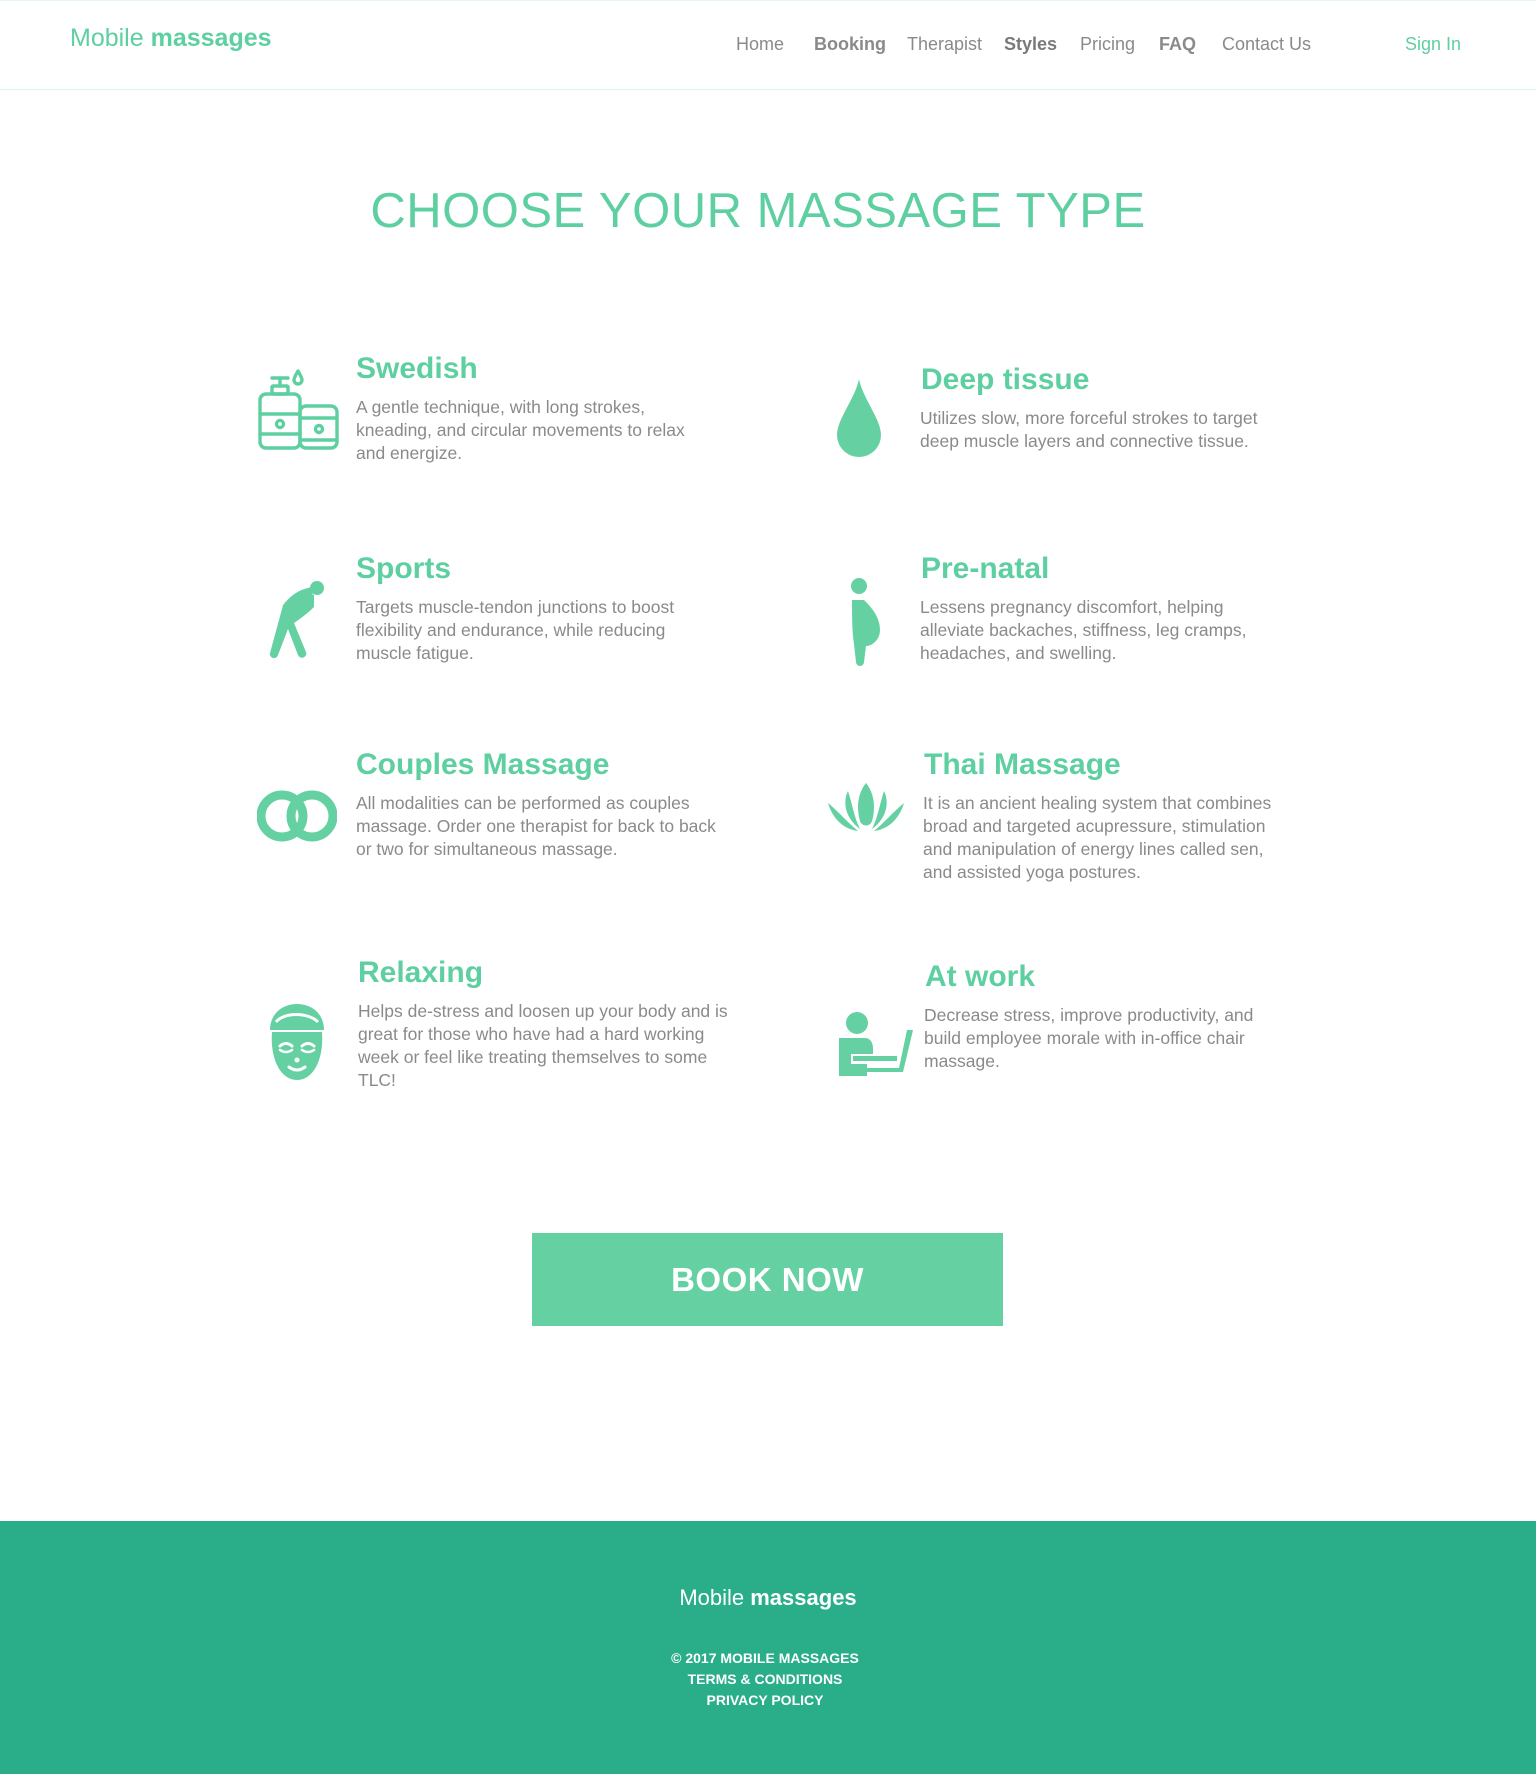  What do you see at coordinates (760, 44) in the screenshot?
I see `nav-home: Home` at bounding box center [760, 44].